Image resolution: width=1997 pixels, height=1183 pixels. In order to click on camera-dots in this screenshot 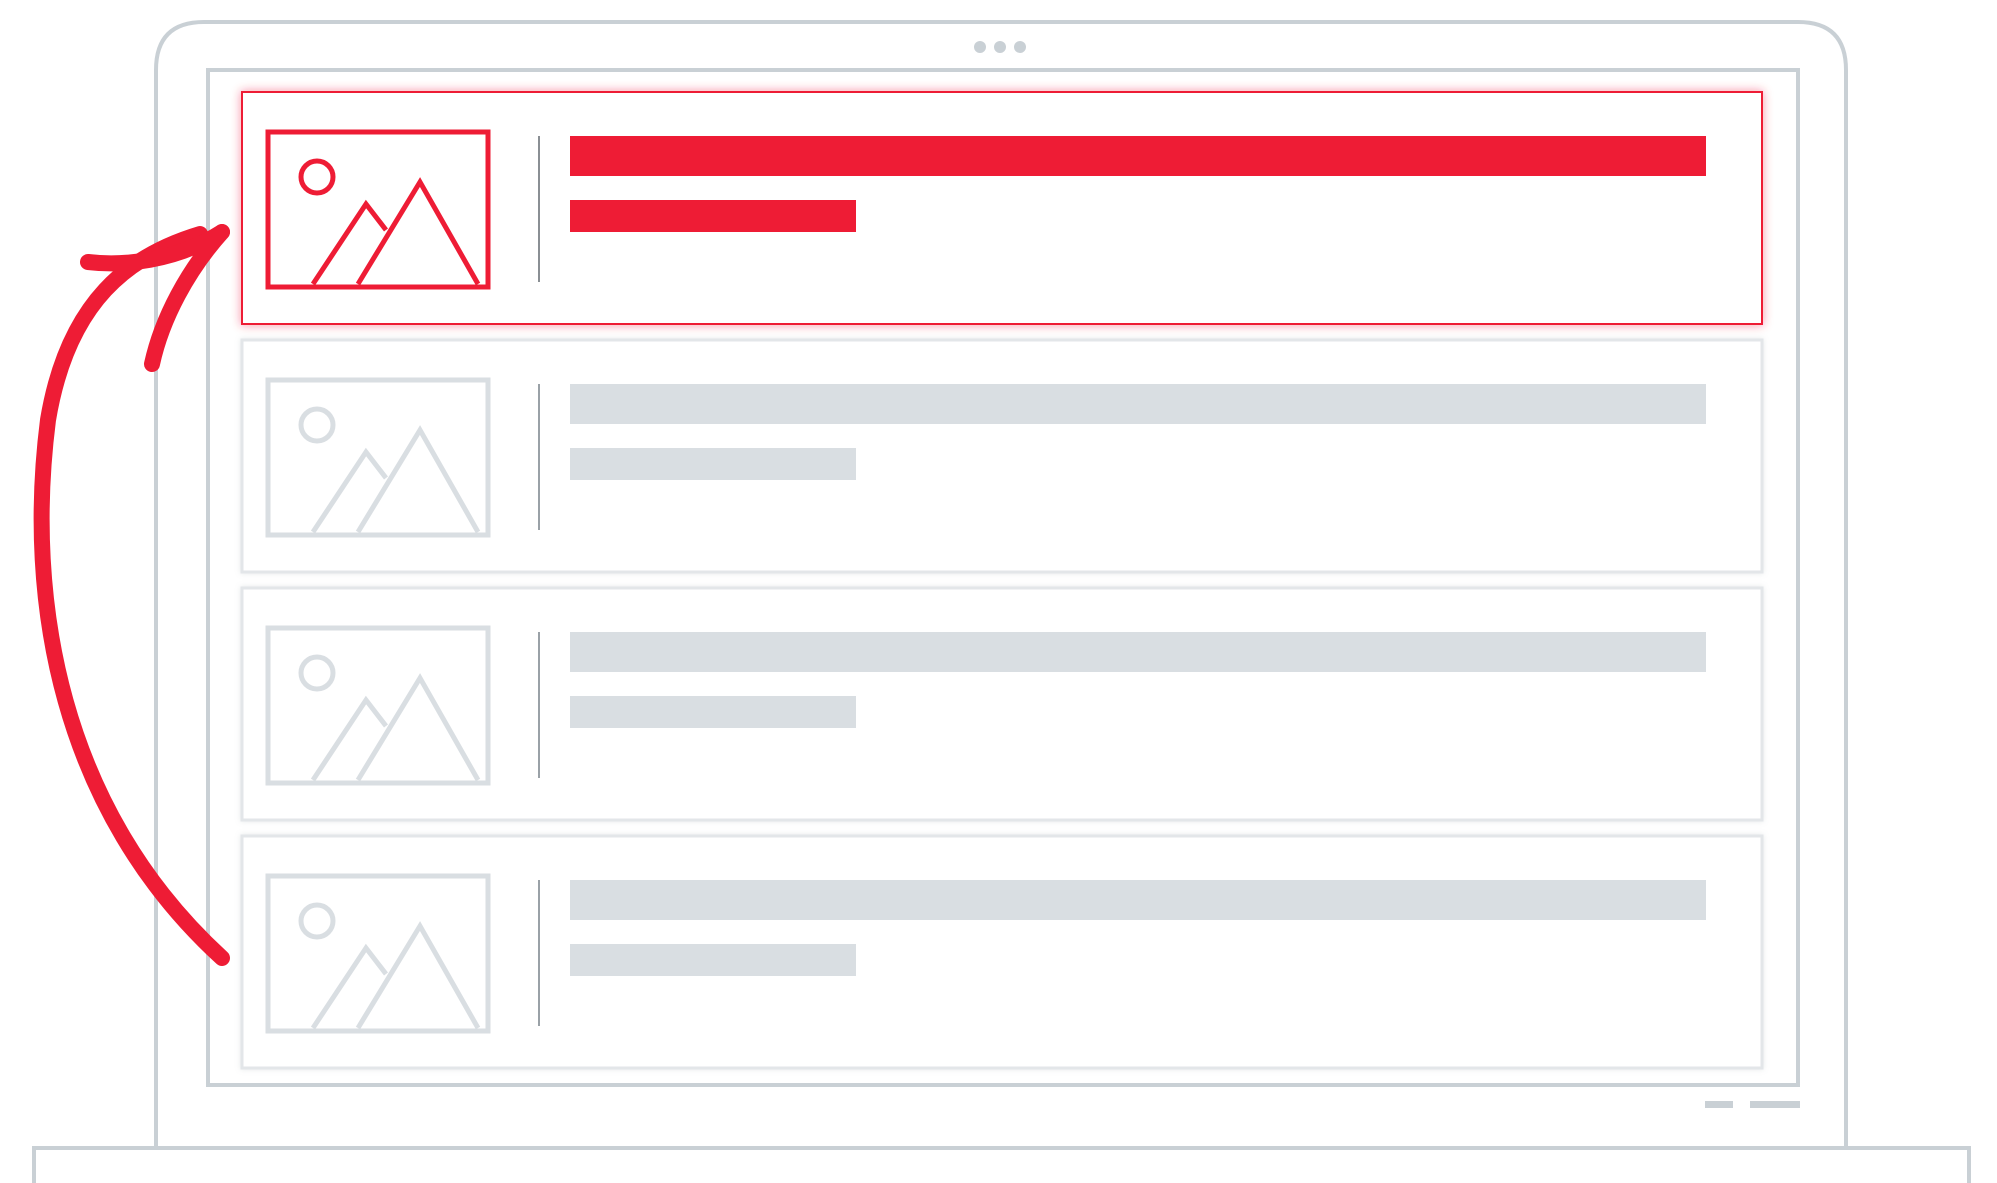, I will do `click(1000, 47)`.